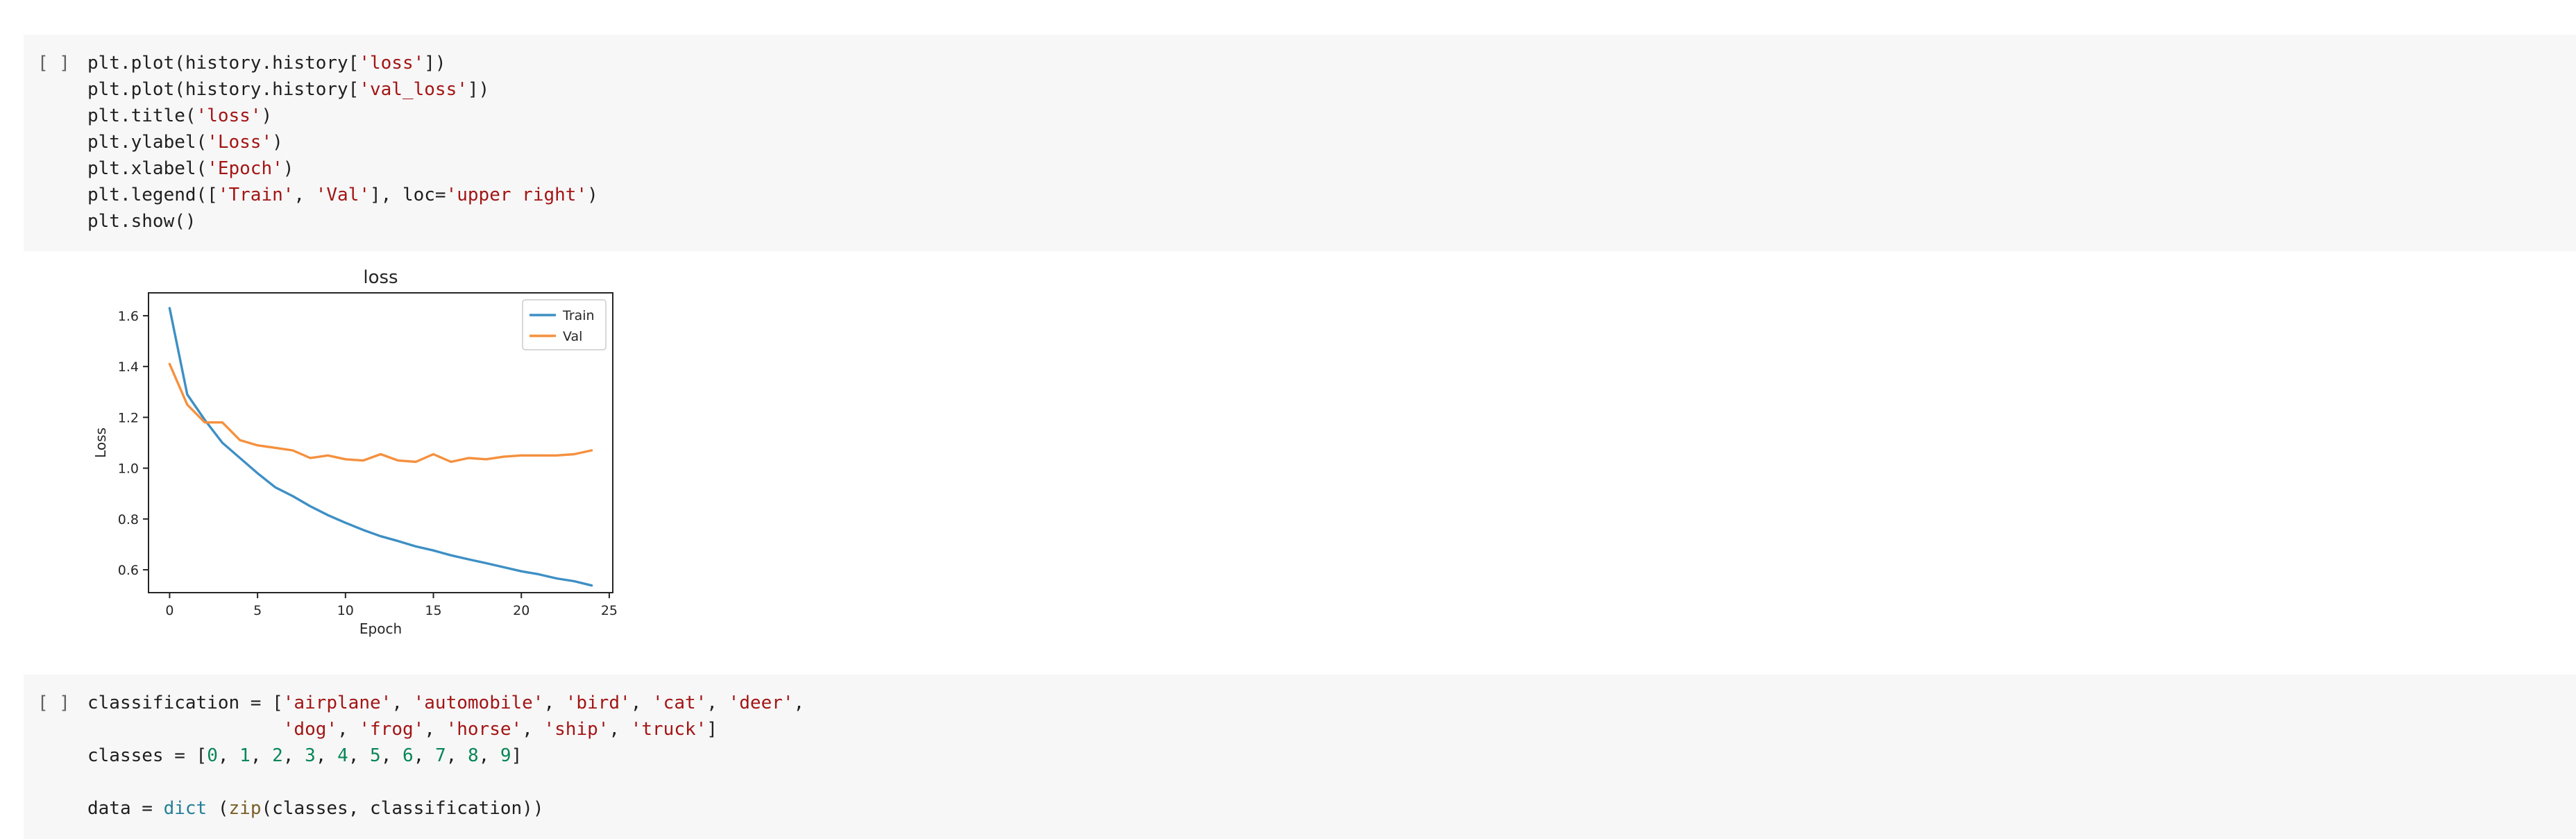  Describe the element at coordinates (380, 278) in the screenshot. I see `chart-title: loss` at that location.